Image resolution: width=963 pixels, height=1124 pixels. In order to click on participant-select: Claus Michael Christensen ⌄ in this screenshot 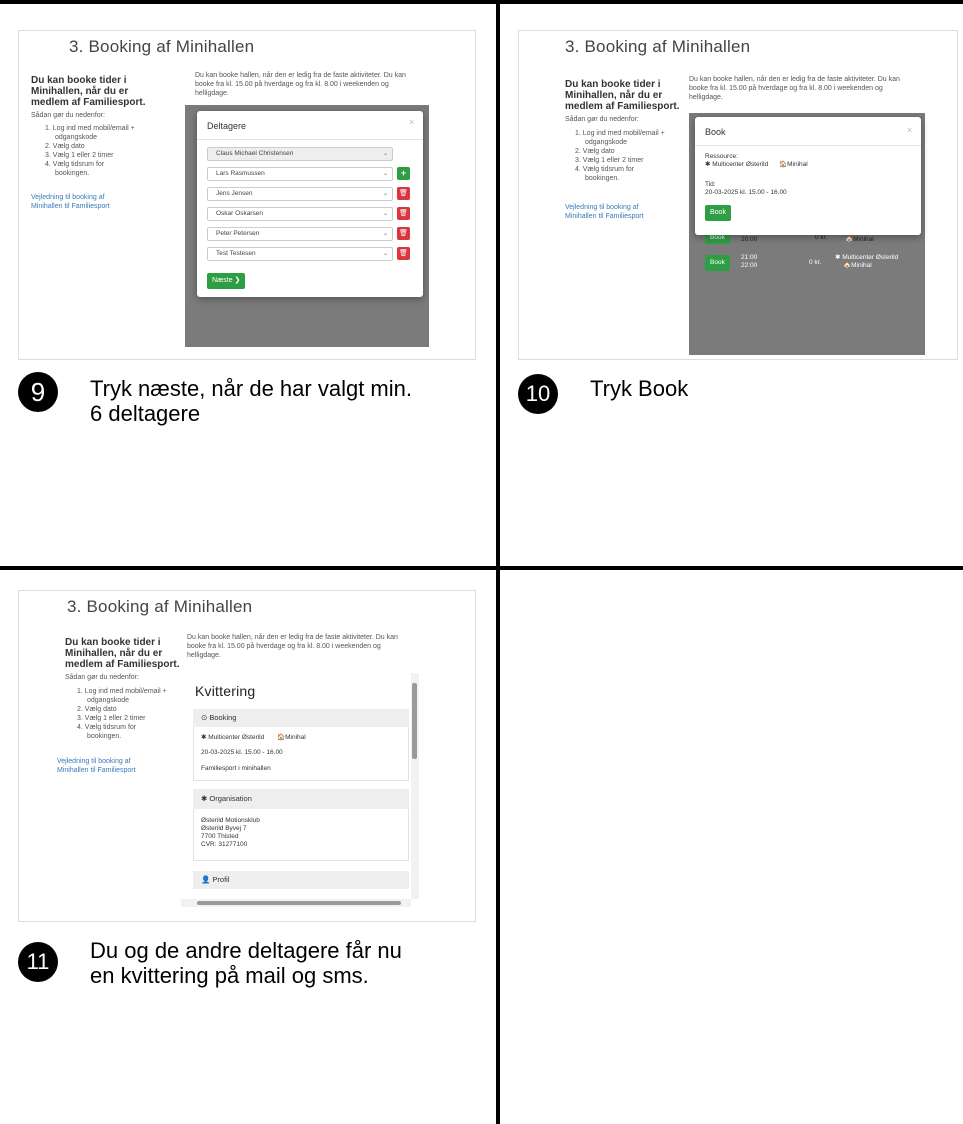, I will do `click(300, 154)`.